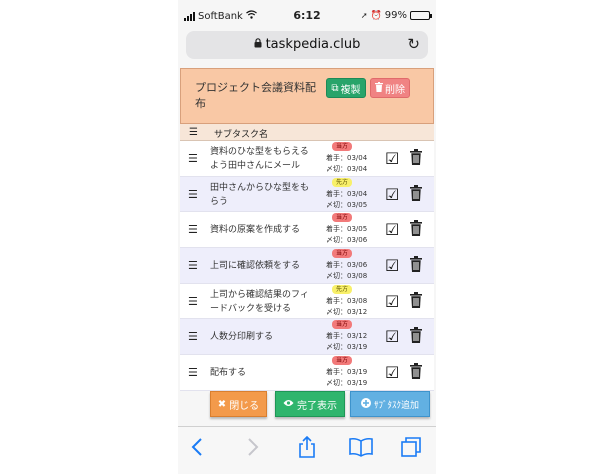 The width and height of the screenshot is (615, 474). Describe the element at coordinates (347, 372) in the screenshot. I see `start-date: 着手：03/19` at that location.